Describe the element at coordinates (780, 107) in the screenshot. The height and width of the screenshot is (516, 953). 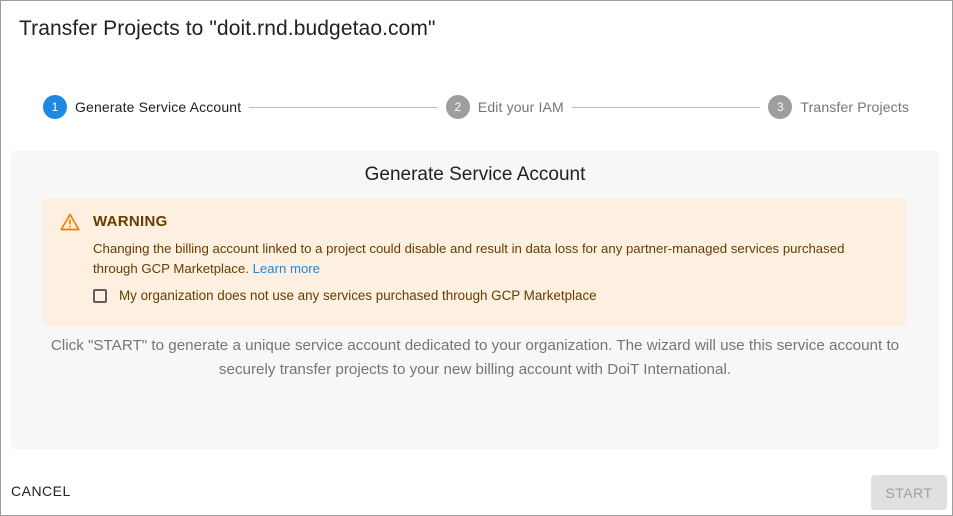
I see `step-3-number: 3` at that location.